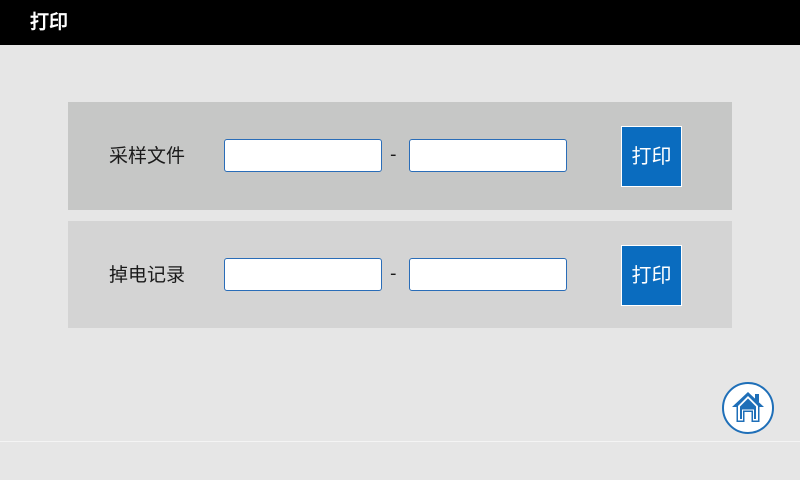 The height and width of the screenshot is (480, 800). What do you see at coordinates (49, 22) in the screenshot?
I see `page-title: 打印` at bounding box center [49, 22].